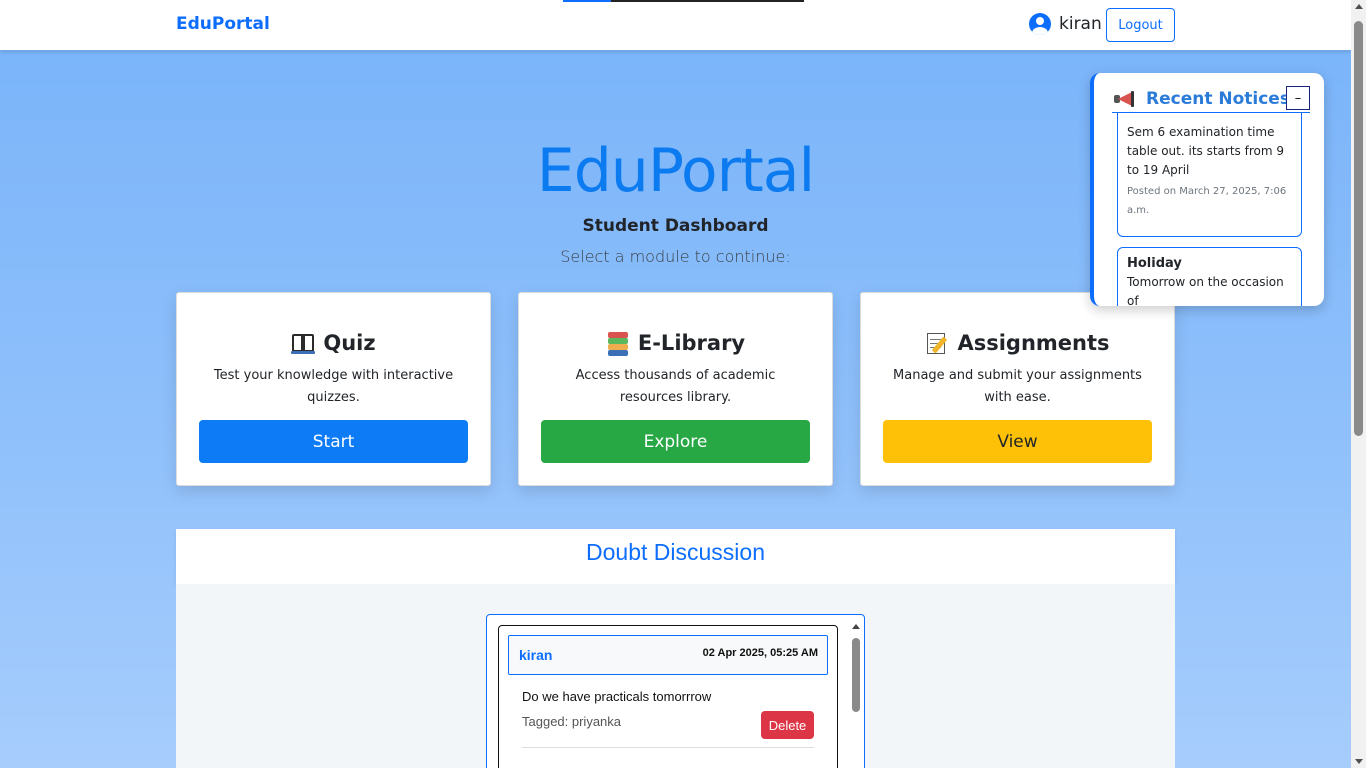  What do you see at coordinates (760, 653) in the screenshot?
I see `message-timestamp: 02 Apr 2025, 05:25 AM` at bounding box center [760, 653].